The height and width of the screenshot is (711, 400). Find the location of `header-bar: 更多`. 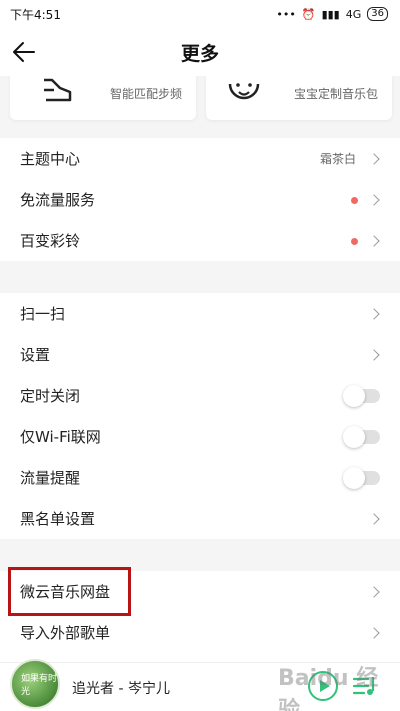

header-bar: 更多 is located at coordinates (200, 52).